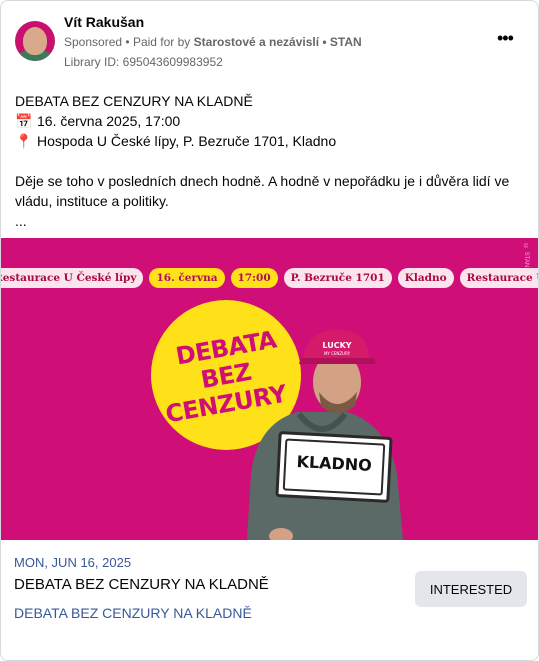 This screenshot has height=661, width=539. I want to click on ticker-pill: 17:00, so click(254, 278).